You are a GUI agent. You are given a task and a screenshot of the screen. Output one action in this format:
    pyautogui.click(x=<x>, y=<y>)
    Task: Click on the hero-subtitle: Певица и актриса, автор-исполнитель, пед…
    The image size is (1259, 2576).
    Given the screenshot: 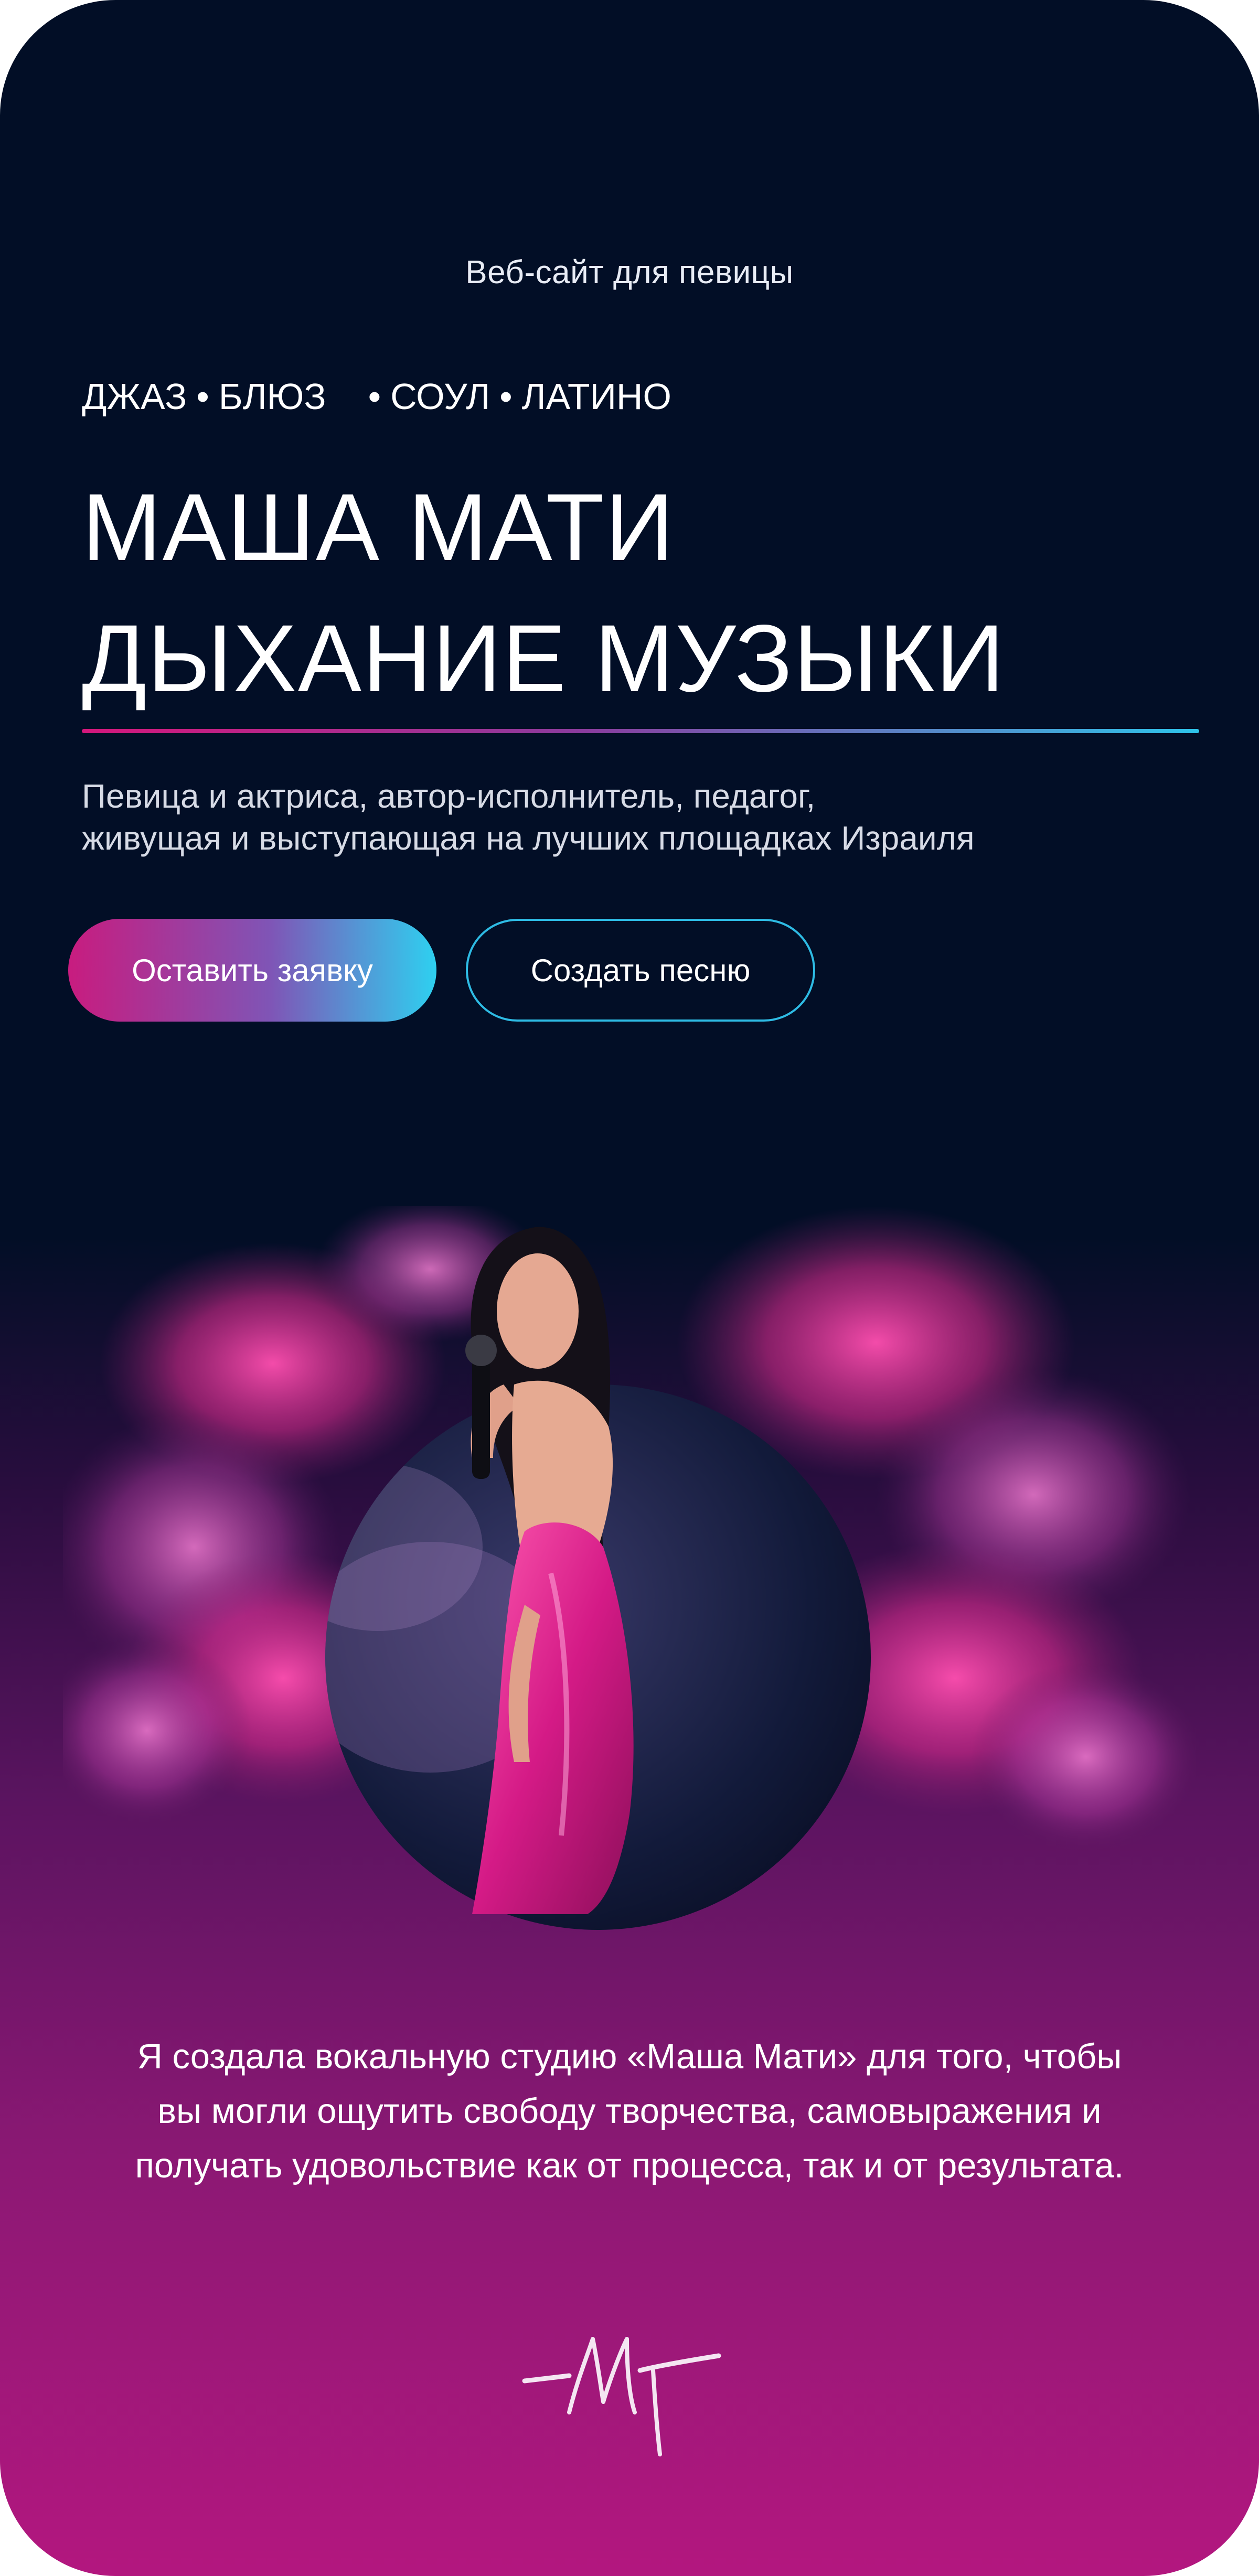 What is the action you would take?
    pyautogui.click(x=528, y=817)
    